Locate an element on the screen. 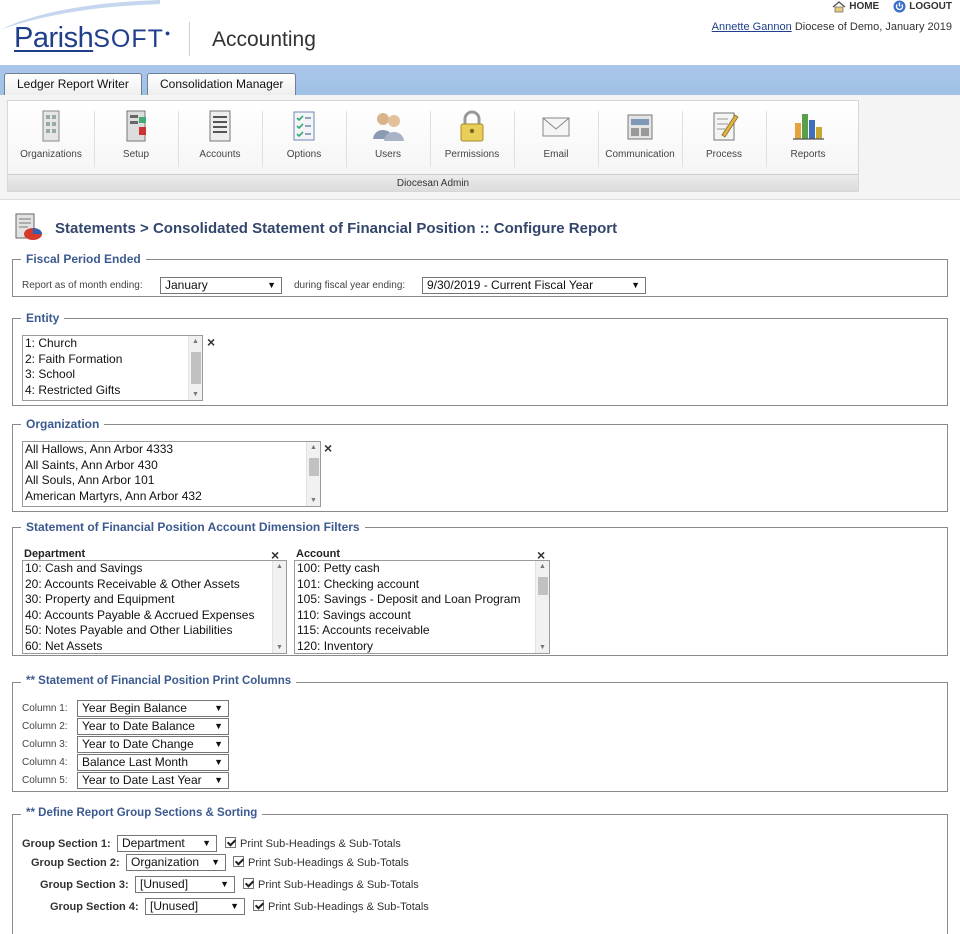  group-section-1-select: Department ▼ is located at coordinates (167, 843).